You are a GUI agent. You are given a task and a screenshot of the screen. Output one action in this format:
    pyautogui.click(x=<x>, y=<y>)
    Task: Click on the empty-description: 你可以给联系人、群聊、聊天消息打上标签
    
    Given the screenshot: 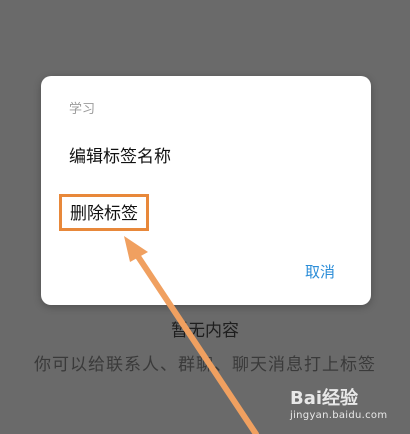 What is the action you would take?
    pyautogui.click(x=205, y=365)
    